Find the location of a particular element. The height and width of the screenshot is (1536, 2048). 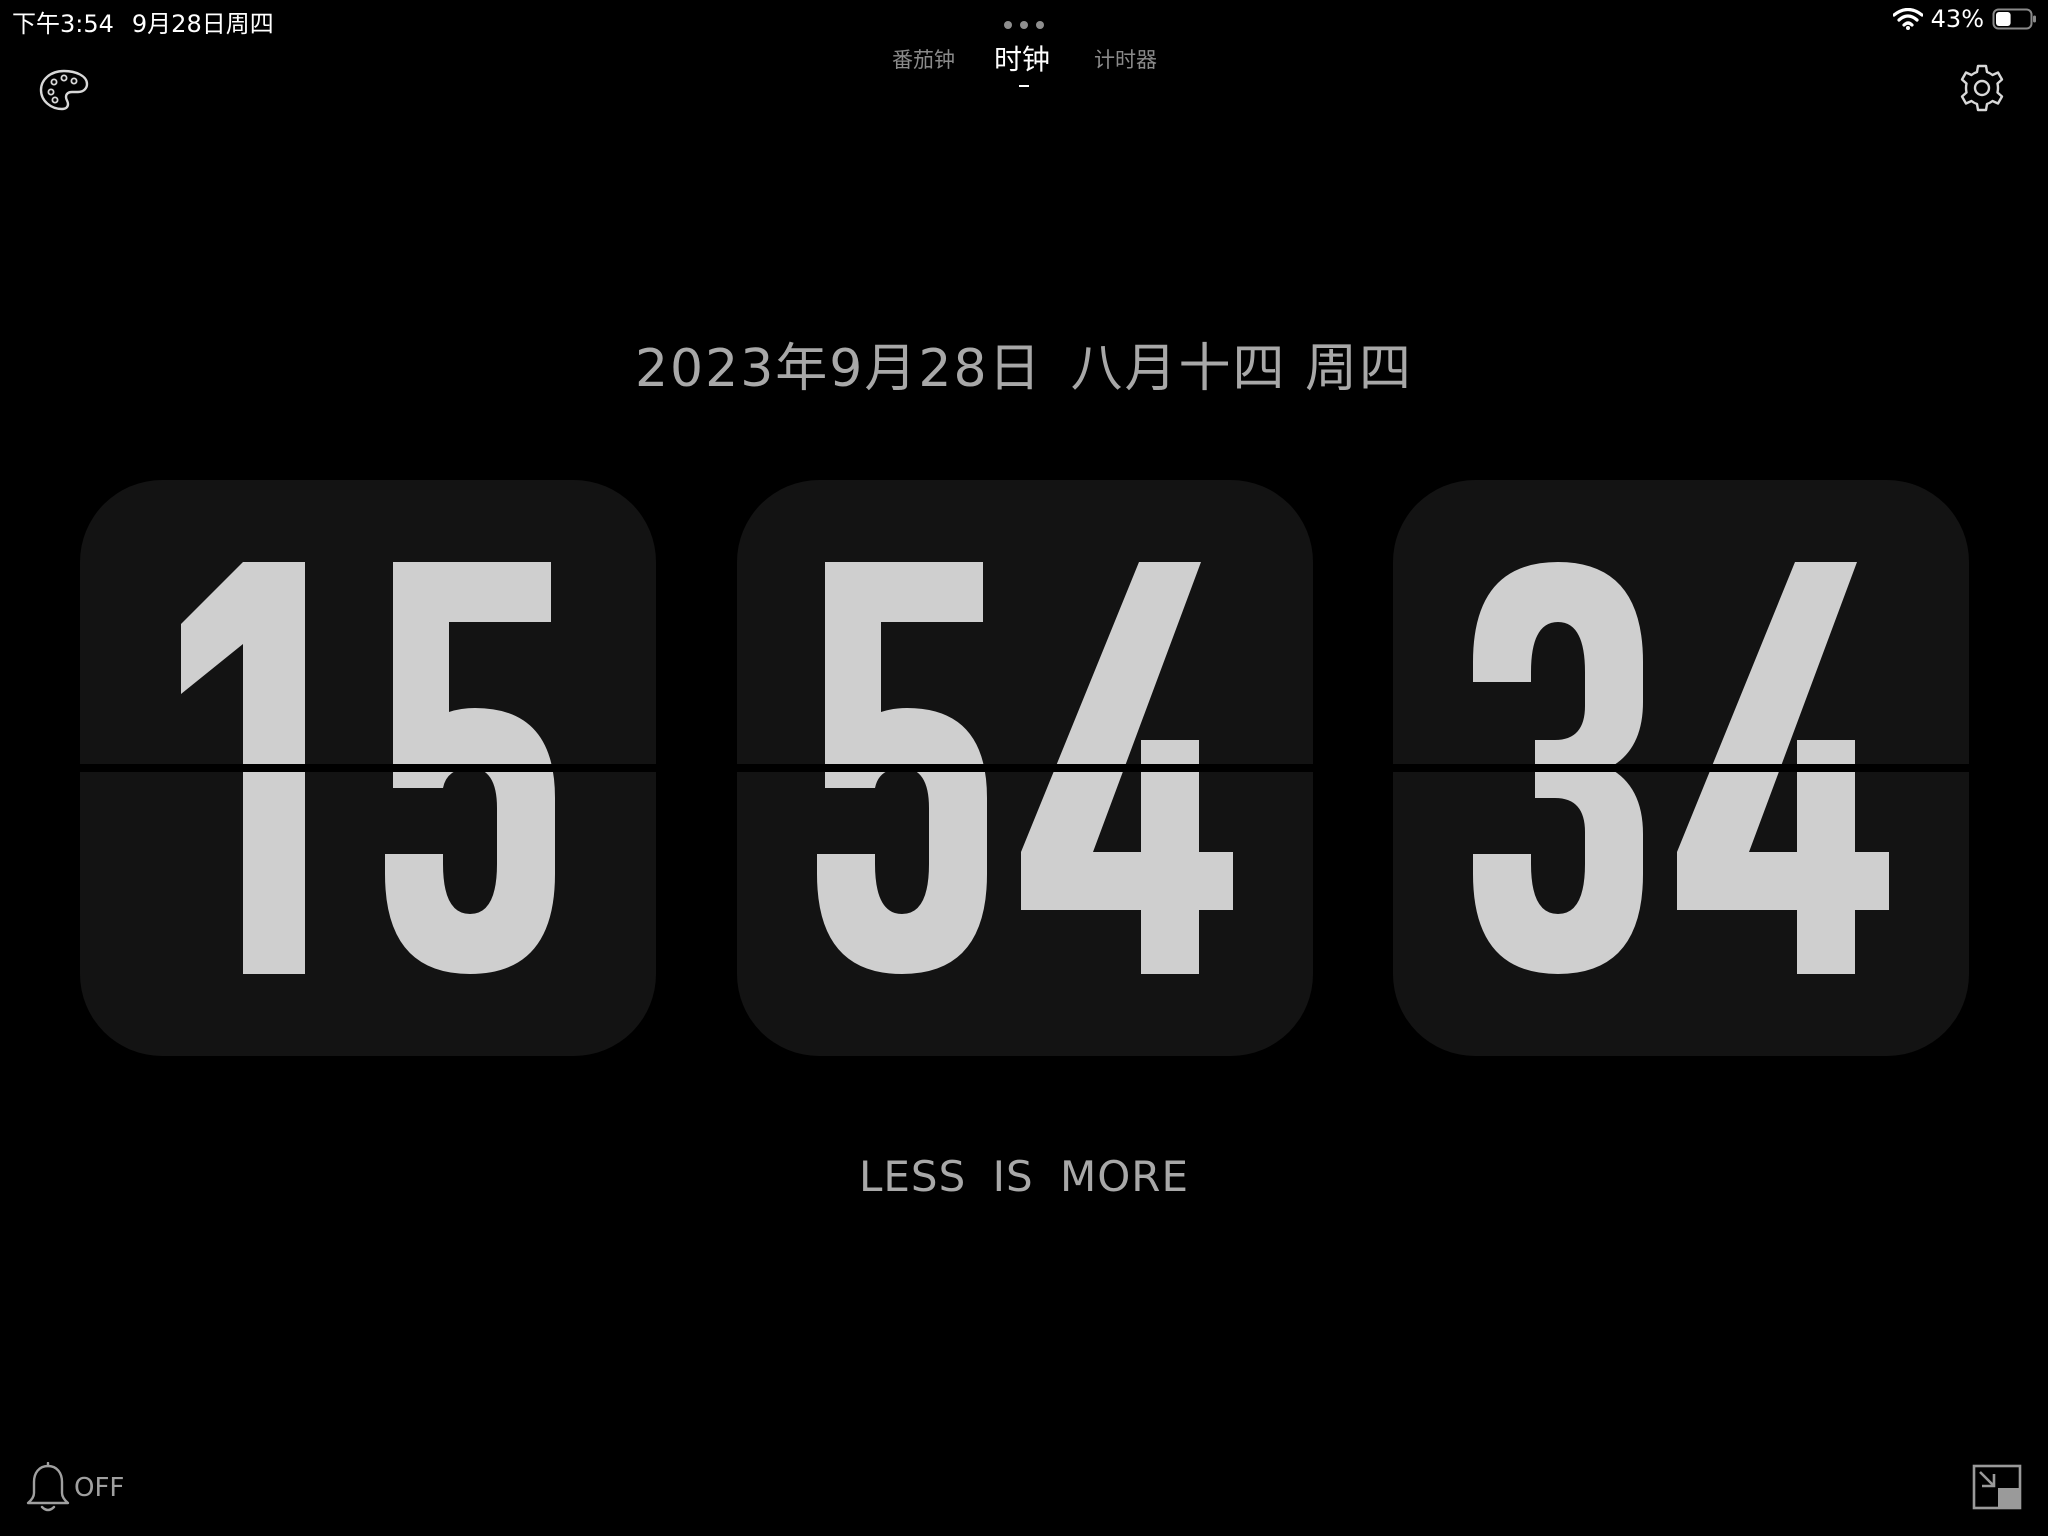

alarm-status-label: OFF is located at coordinates (99, 1488).